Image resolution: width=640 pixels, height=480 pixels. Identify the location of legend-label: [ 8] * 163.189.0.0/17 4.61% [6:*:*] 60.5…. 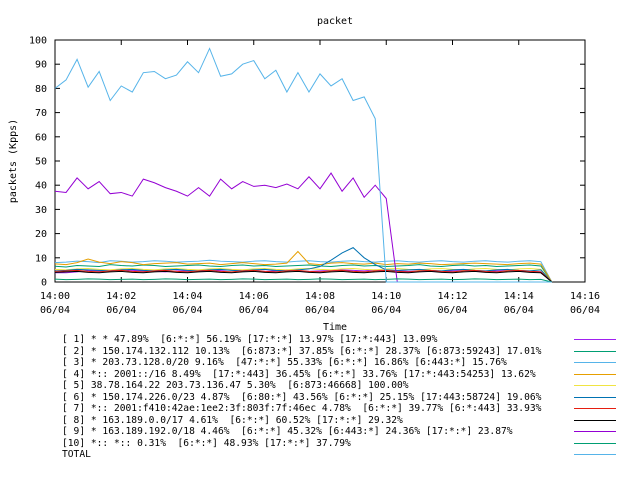
(232, 420).